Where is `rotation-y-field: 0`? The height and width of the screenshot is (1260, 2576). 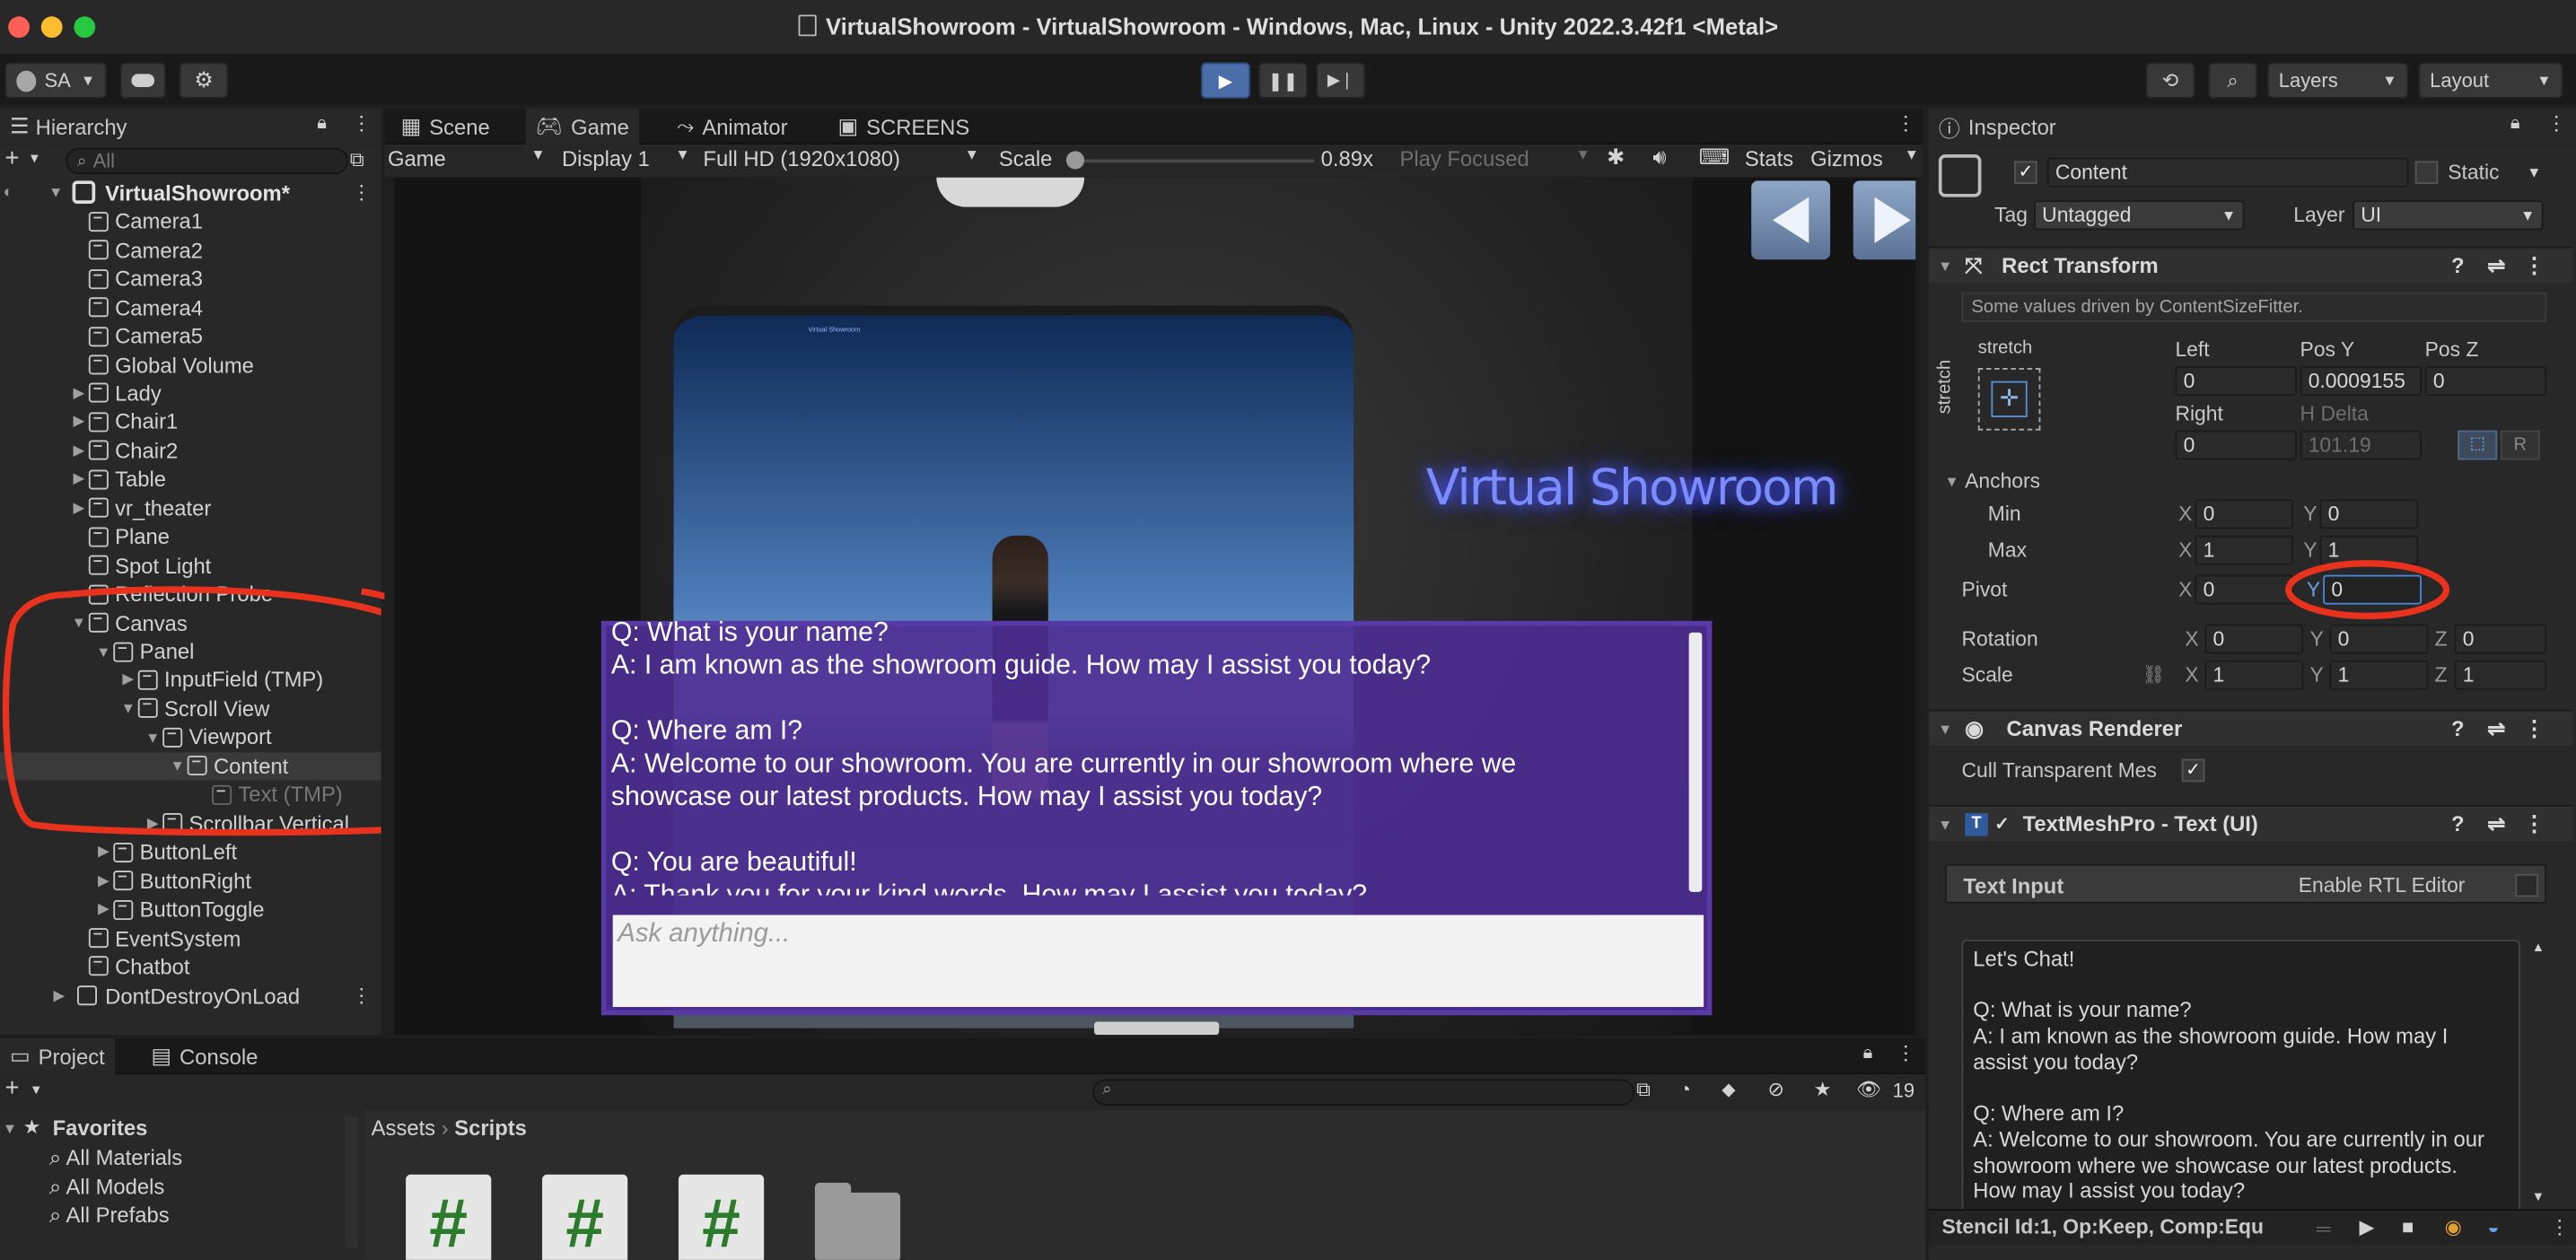
rotation-y-field: 0 is located at coordinates (2379, 639).